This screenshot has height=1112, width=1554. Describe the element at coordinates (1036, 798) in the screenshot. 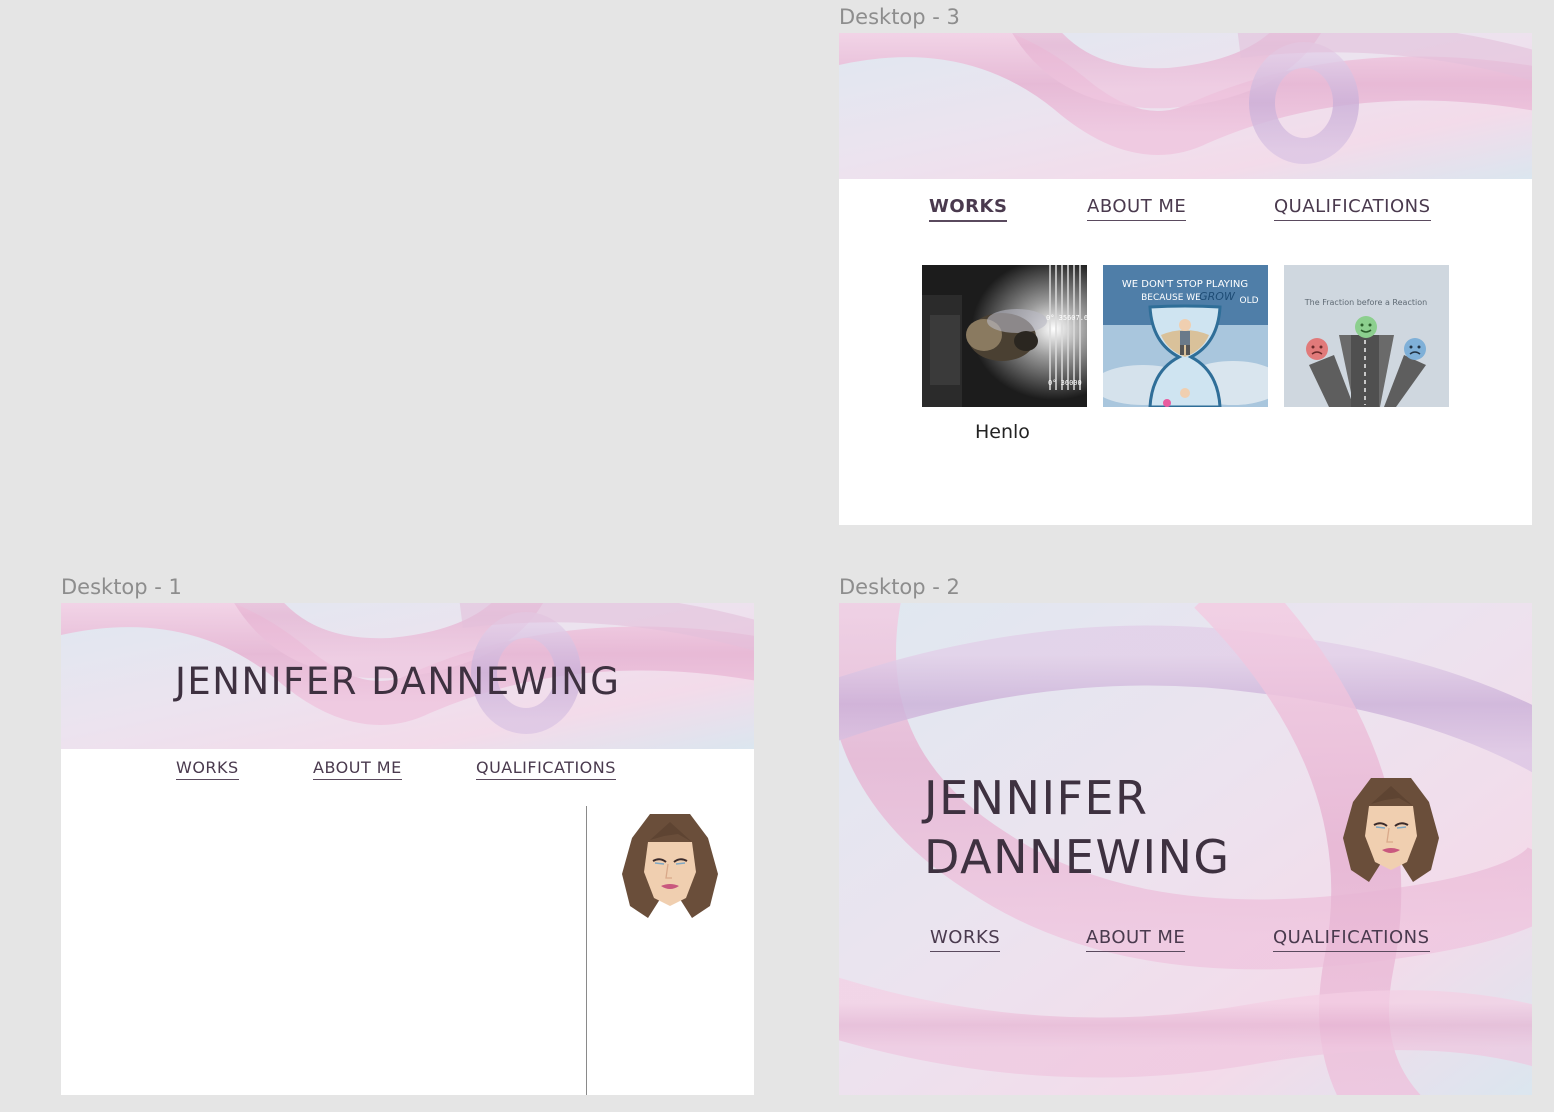

I see `title-line-1: JENNIFER` at that location.